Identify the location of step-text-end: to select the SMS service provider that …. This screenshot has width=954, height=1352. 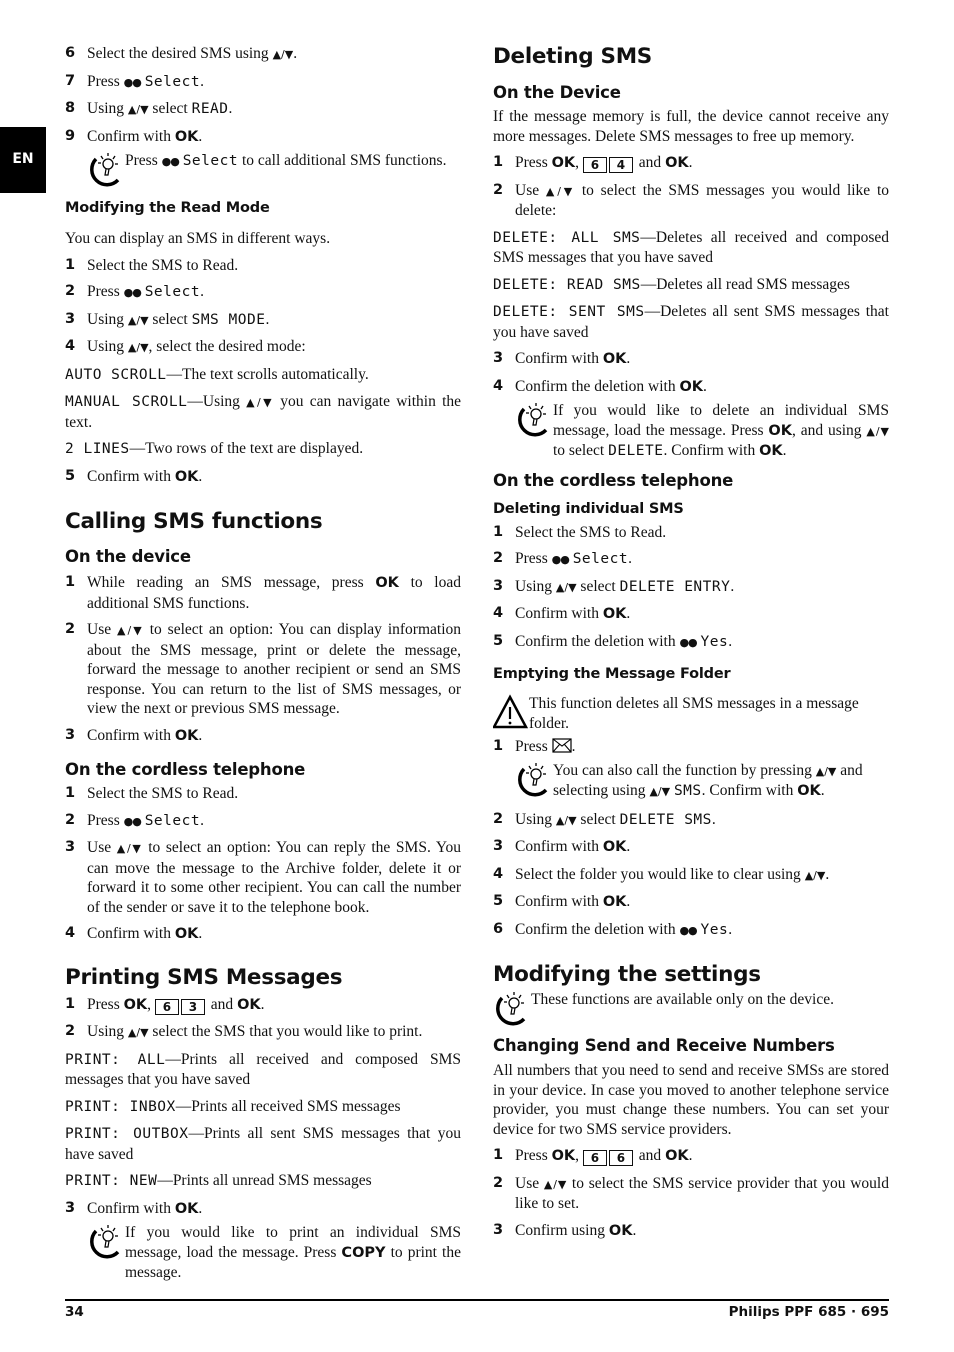
(702, 1193).